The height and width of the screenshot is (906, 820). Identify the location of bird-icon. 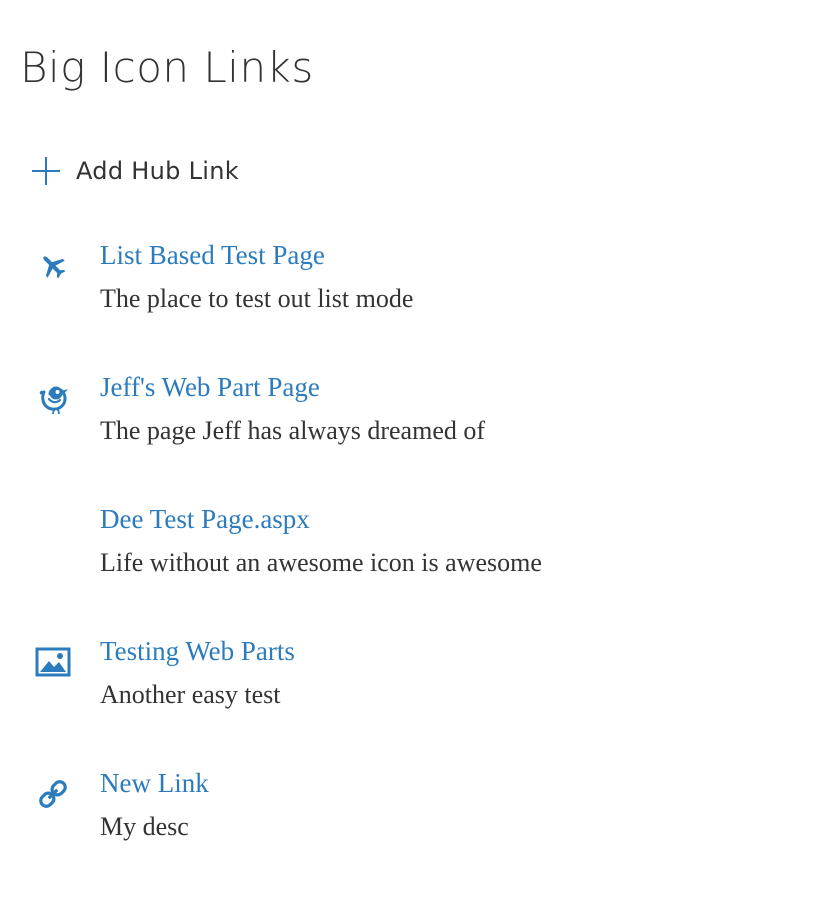
(53, 398).